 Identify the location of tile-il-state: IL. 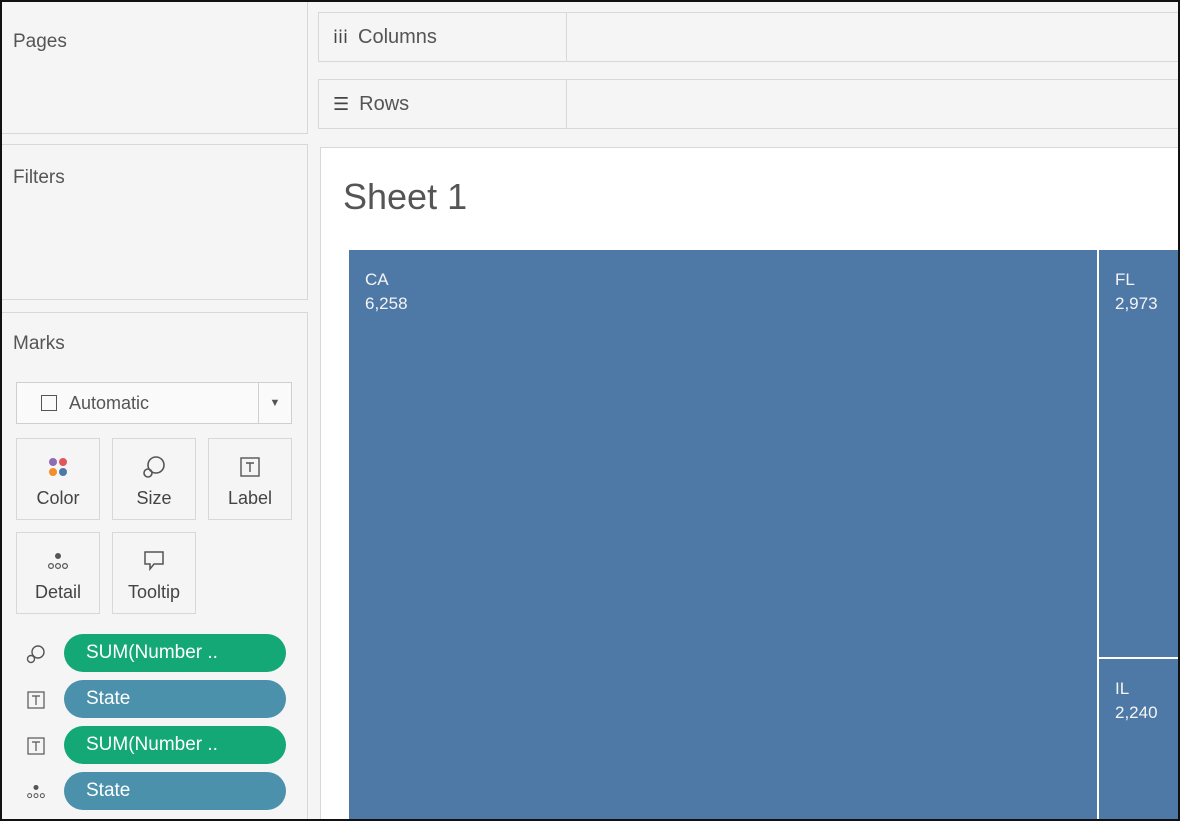
(1122, 688).